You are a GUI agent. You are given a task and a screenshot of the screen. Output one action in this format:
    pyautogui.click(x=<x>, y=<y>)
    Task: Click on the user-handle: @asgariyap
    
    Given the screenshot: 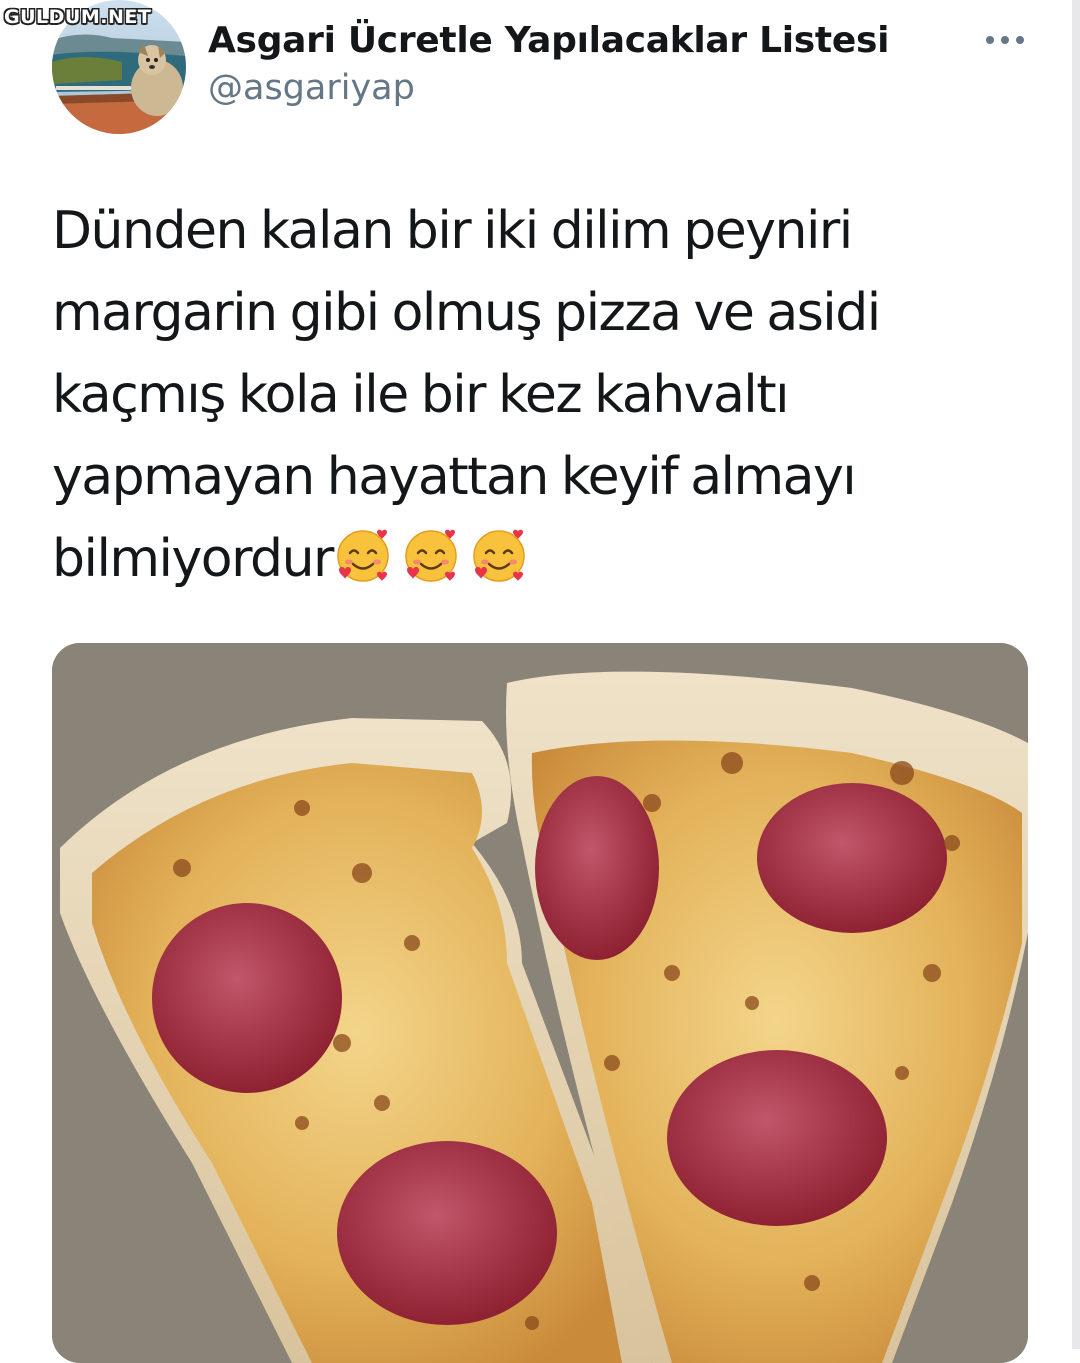 What is the action you would take?
    pyautogui.click(x=311, y=88)
    